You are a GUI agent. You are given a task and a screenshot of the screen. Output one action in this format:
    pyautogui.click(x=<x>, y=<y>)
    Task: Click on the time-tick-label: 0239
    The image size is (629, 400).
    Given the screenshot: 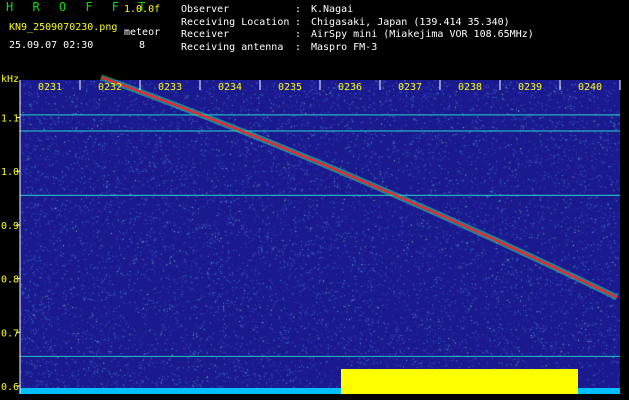 What is the action you would take?
    pyautogui.click(x=530, y=87)
    